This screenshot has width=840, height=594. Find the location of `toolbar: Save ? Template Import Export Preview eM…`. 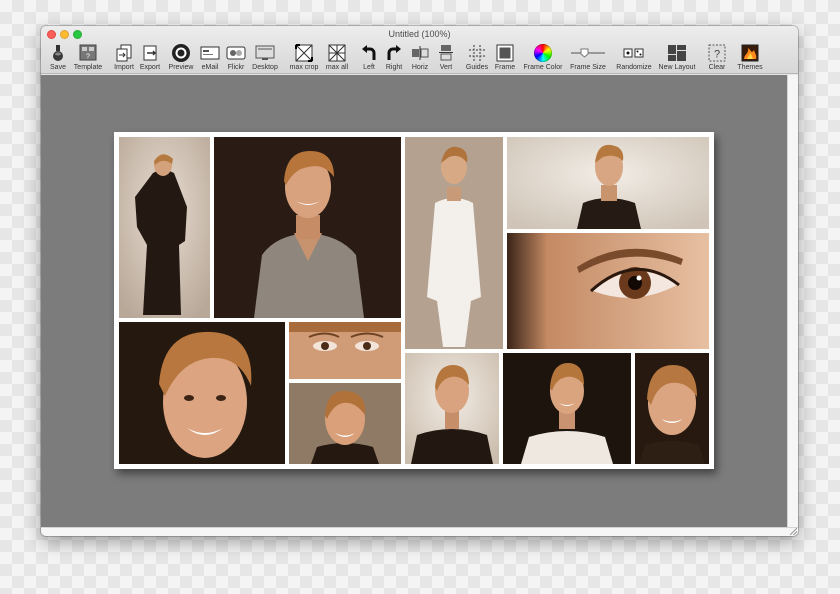

toolbar: Save ? Template Import Export Preview eM… is located at coordinates (419, 58).